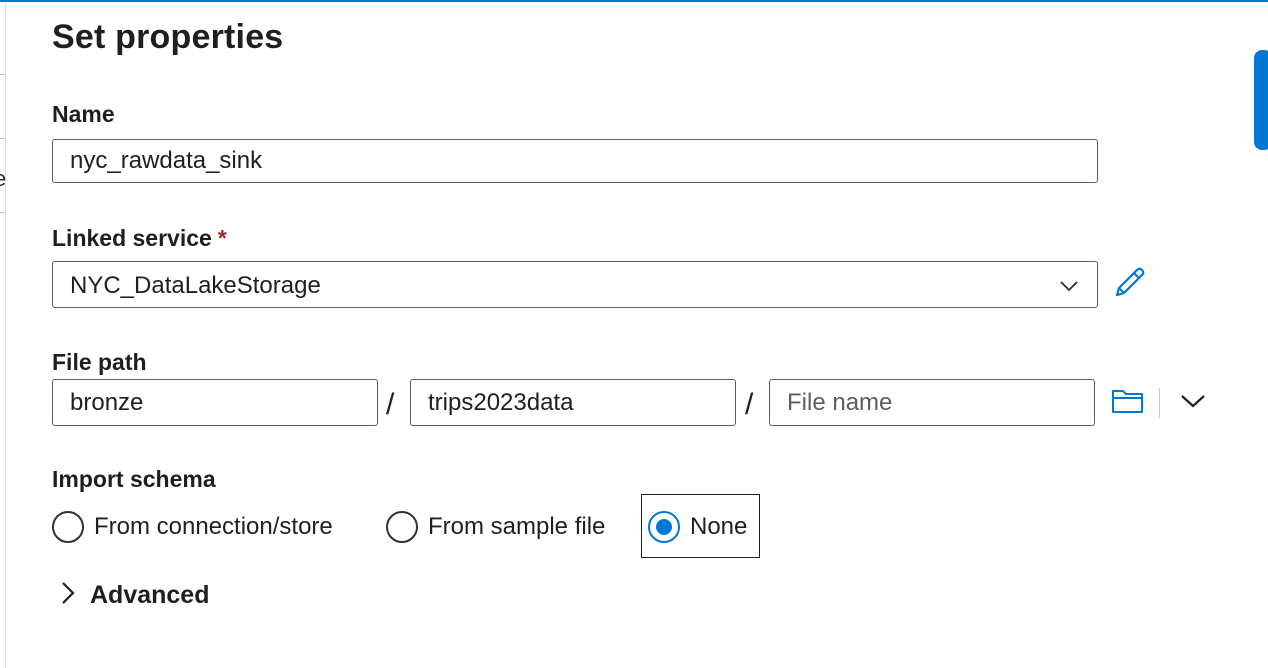  I want to click on more-options-button, so click(1193, 403).